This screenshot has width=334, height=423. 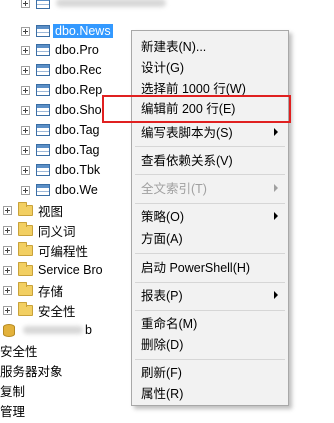 I want to click on table-label: dbo.Pro, so click(x=77, y=50).